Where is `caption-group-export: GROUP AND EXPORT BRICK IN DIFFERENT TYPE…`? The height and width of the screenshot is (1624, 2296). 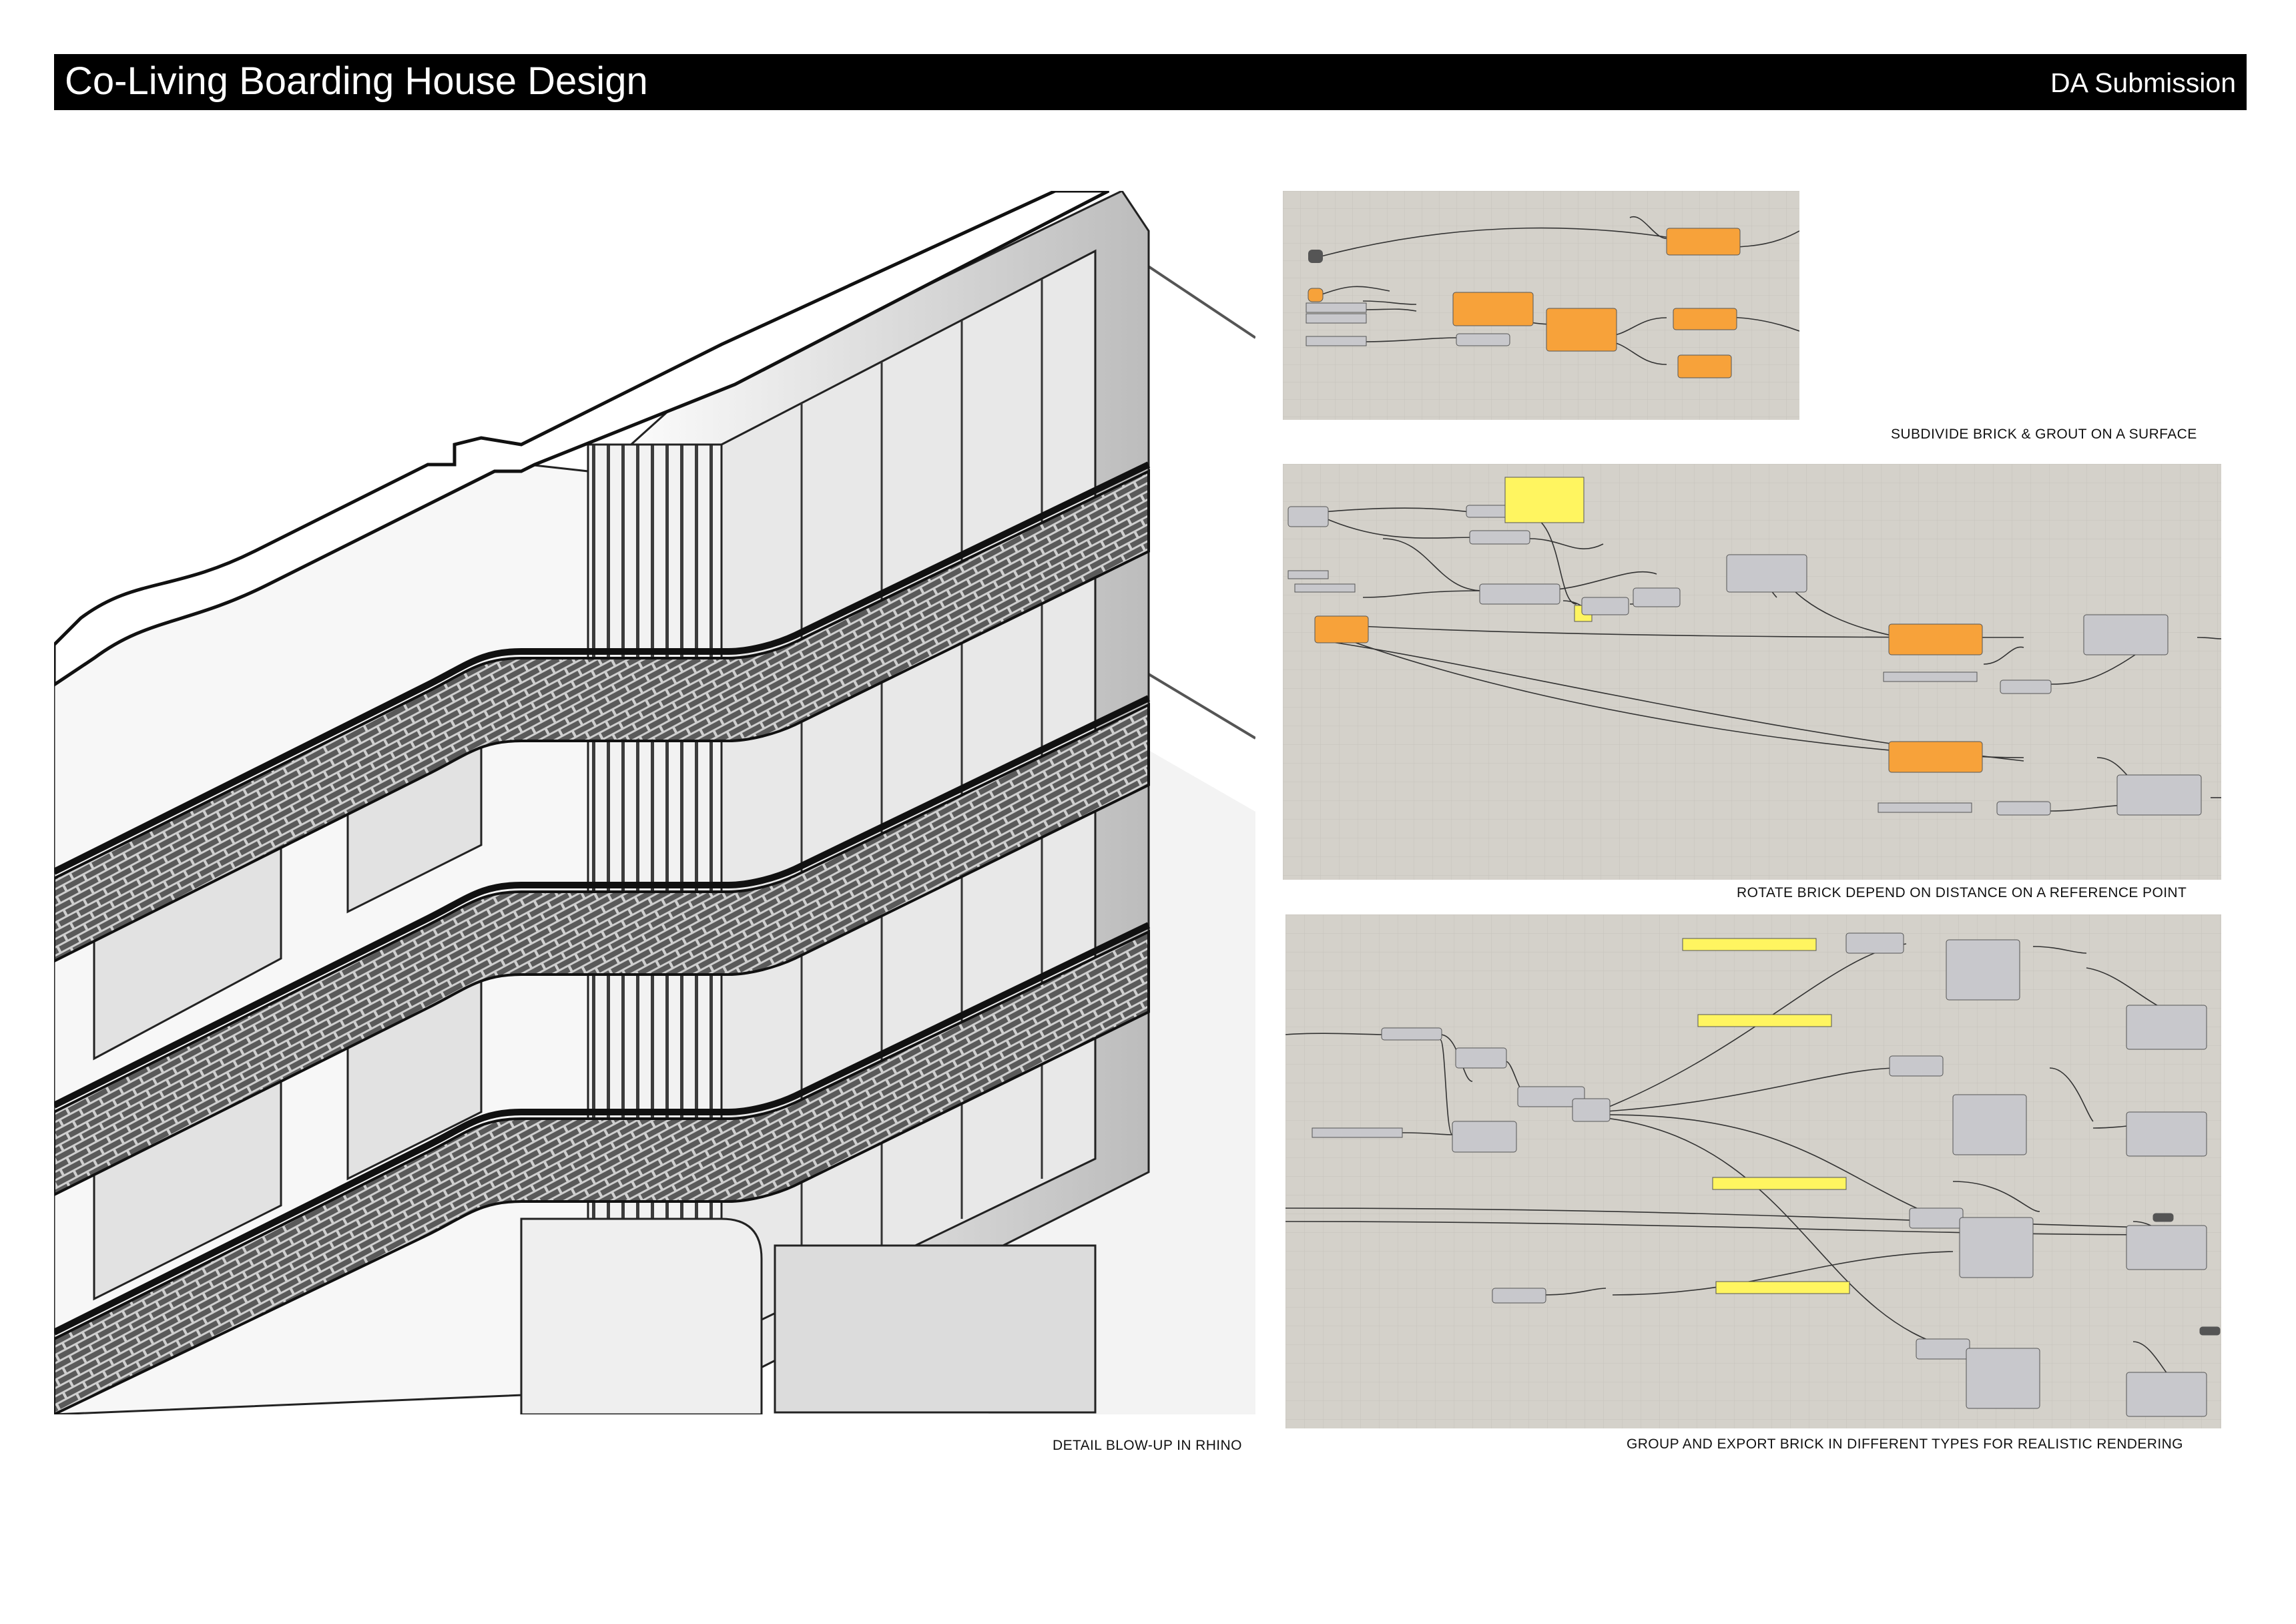
caption-group-export: GROUP AND EXPORT BRICK IN DIFFERENT TYPE… is located at coordinates (1905, 1444).